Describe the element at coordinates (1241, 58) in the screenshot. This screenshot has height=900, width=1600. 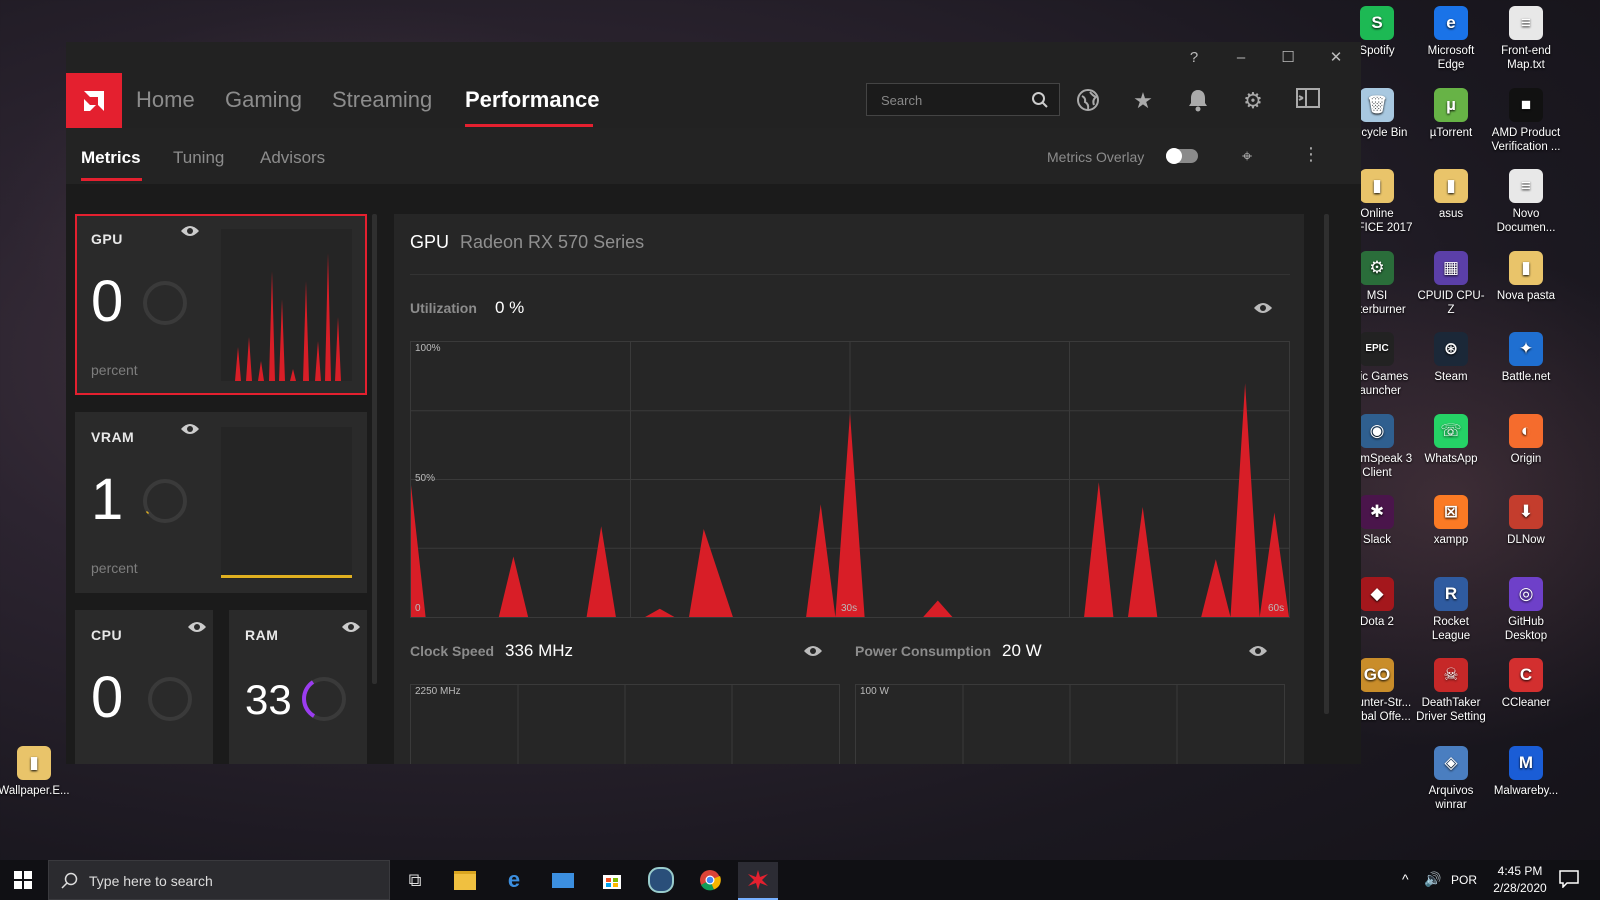
I see `minimize-button: –` at that location.